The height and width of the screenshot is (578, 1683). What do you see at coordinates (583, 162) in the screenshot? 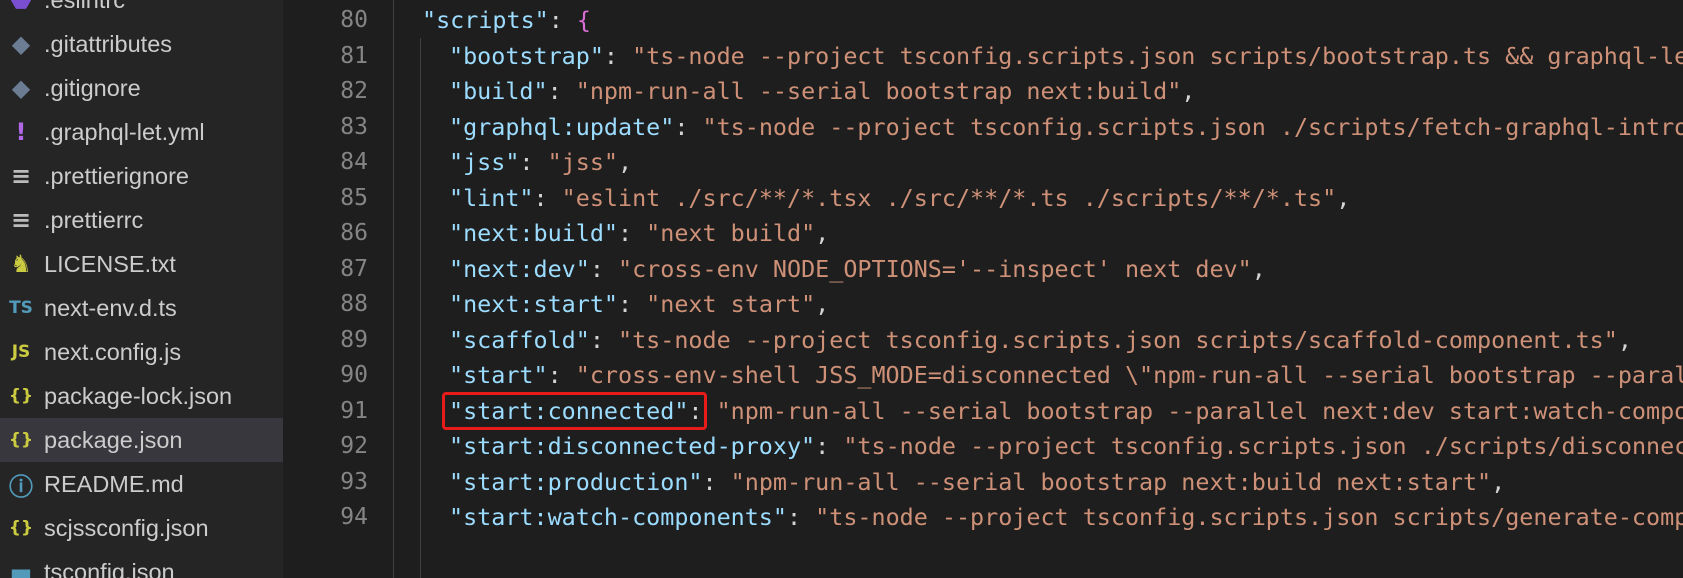
I see `json-string-value: "jss"` at bounding box center [583, 162].